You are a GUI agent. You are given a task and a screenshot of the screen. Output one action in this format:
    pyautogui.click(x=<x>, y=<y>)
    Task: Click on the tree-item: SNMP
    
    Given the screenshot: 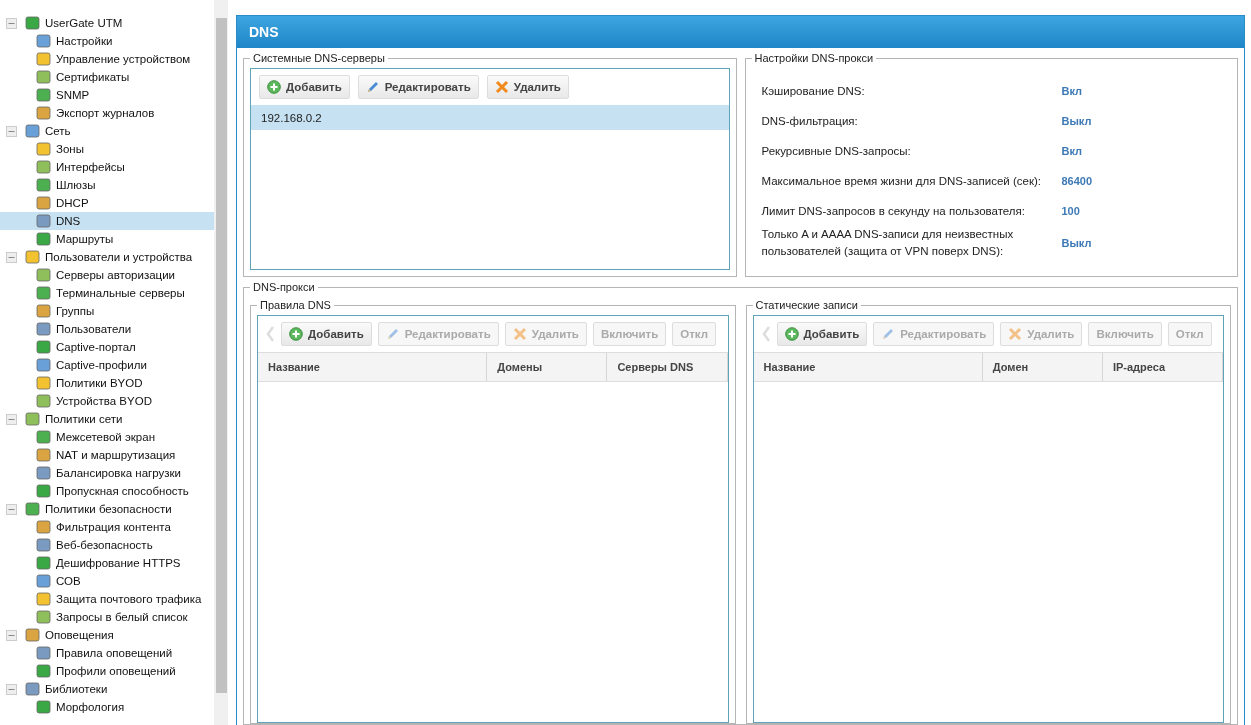 What is the action you would take?
    pyautogui.click(x=107, y=95)
    